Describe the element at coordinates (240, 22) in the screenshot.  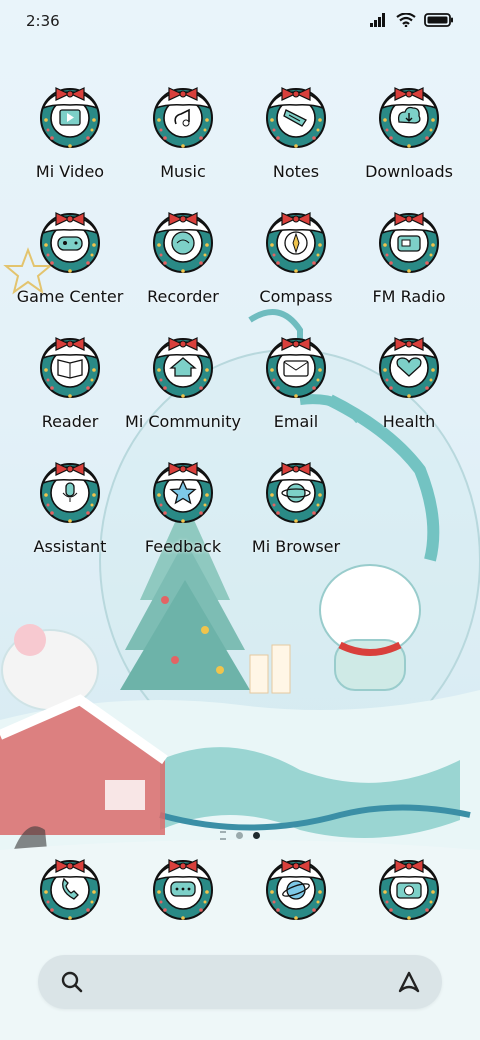
I see `status-bar: 2:36` at that location.